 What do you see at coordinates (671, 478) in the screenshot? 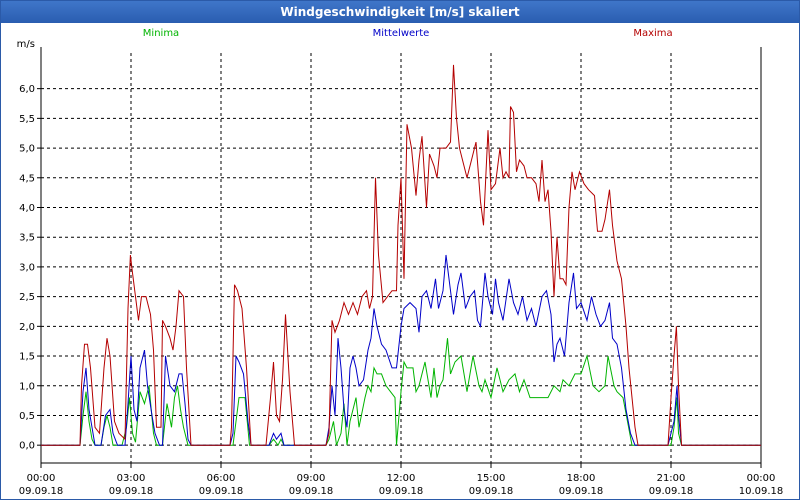
I see `x-tick-time-label: 21:00` at bounding box center [671, 478].